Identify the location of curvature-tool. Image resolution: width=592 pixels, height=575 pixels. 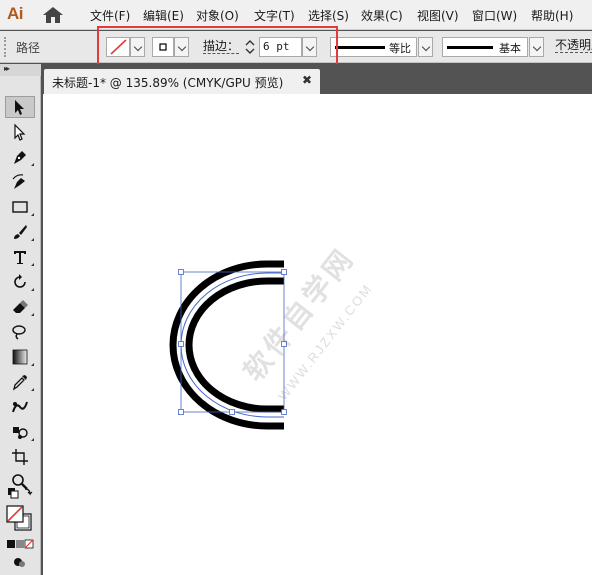
(20, 182).